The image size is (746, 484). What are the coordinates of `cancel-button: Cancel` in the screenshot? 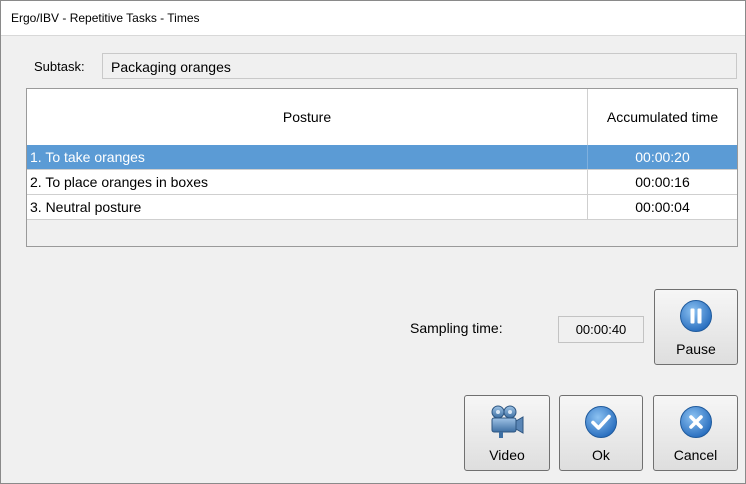 It's located at (695, 433).